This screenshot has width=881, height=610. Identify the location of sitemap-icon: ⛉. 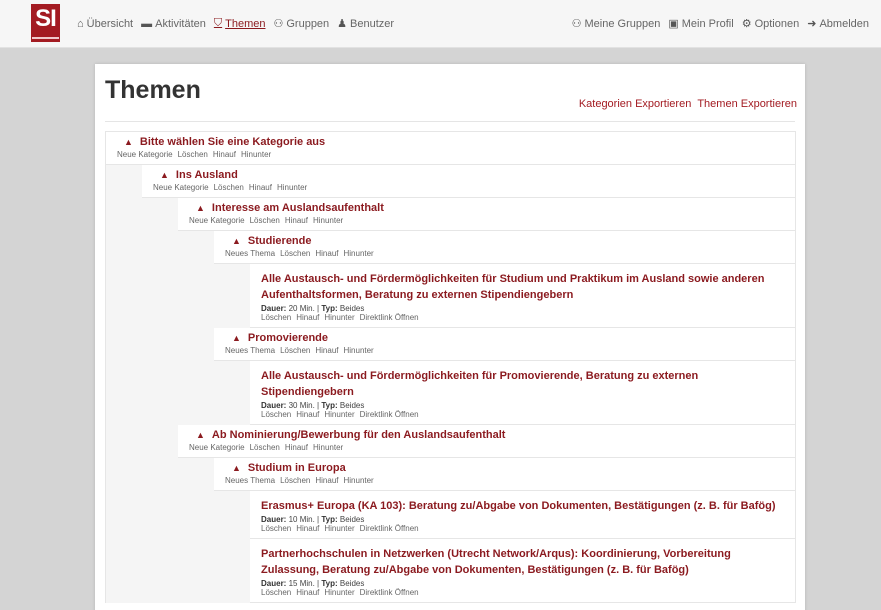
(218, 23).